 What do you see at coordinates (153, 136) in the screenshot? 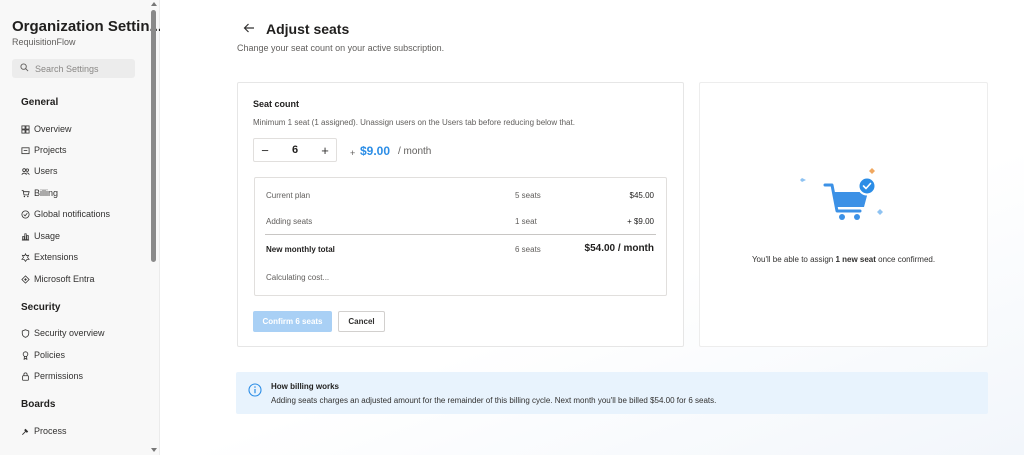
I see `scrollbar-thumb` at bounding box center [153, 136].